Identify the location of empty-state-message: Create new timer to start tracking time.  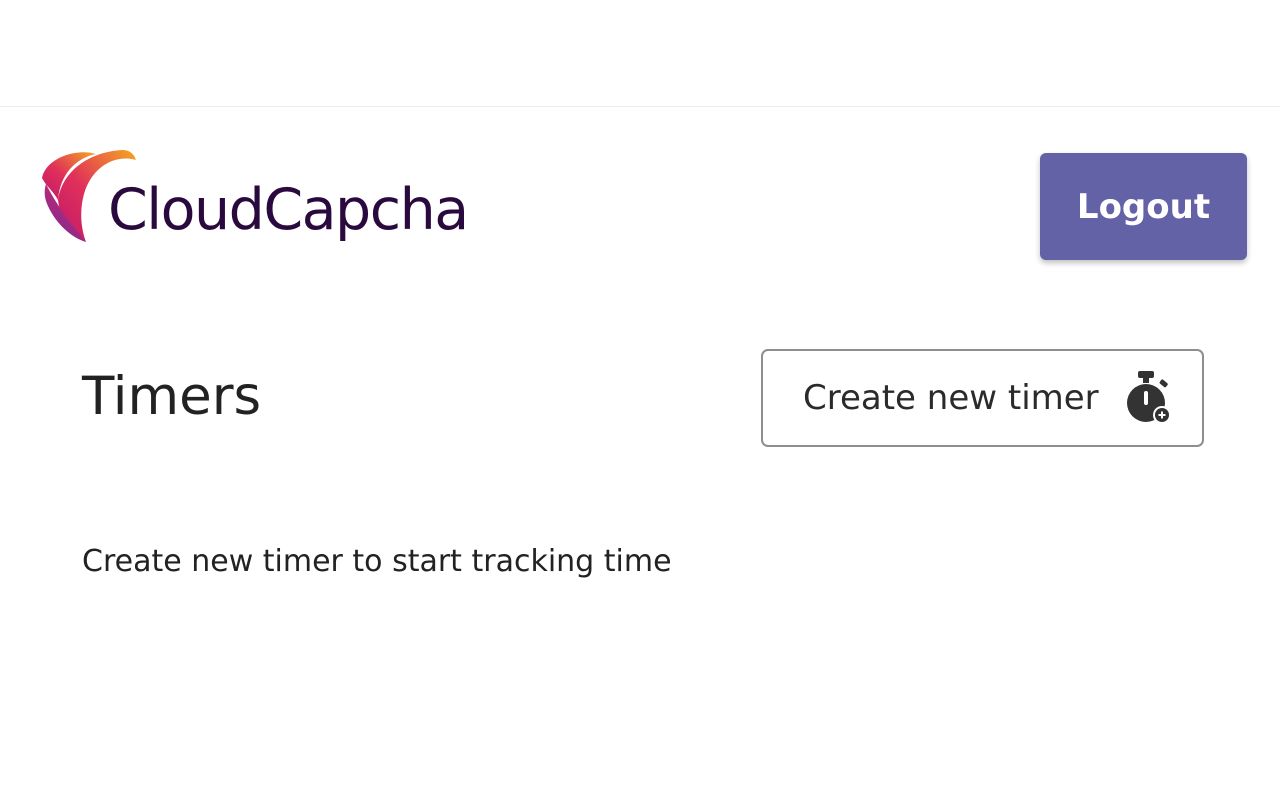
(377, 561).